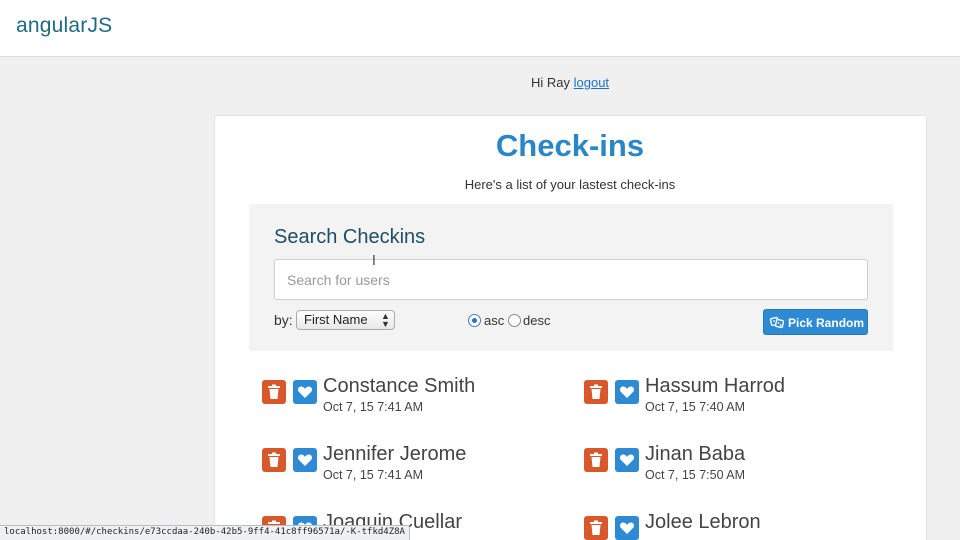 The height and width of the screenshot is (540, 960). I want to click on text-cursor-icon: I, so click(374, 261).